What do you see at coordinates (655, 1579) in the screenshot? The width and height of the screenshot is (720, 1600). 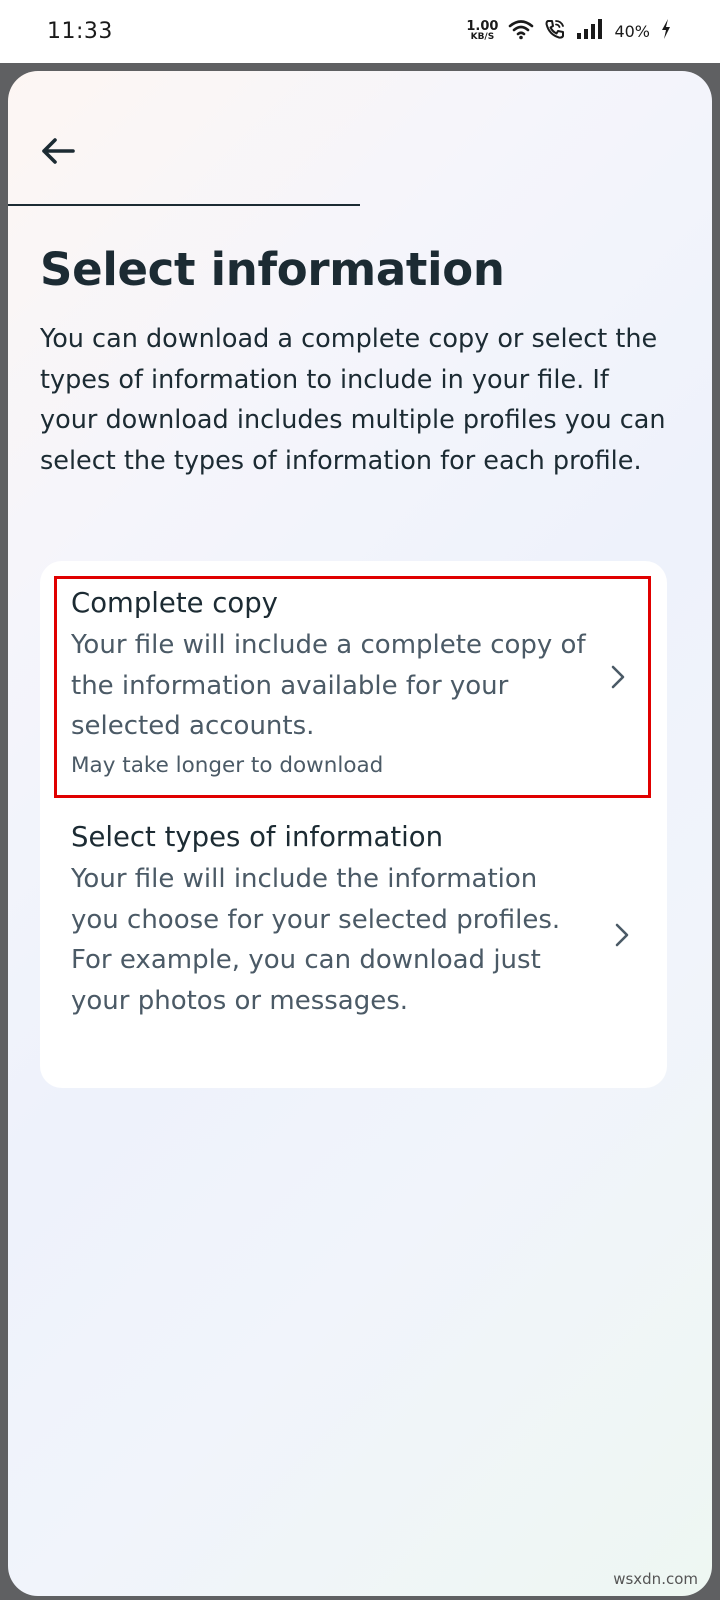 I see `watermark: wsxdn.com` at bounding box center [655, 1579].